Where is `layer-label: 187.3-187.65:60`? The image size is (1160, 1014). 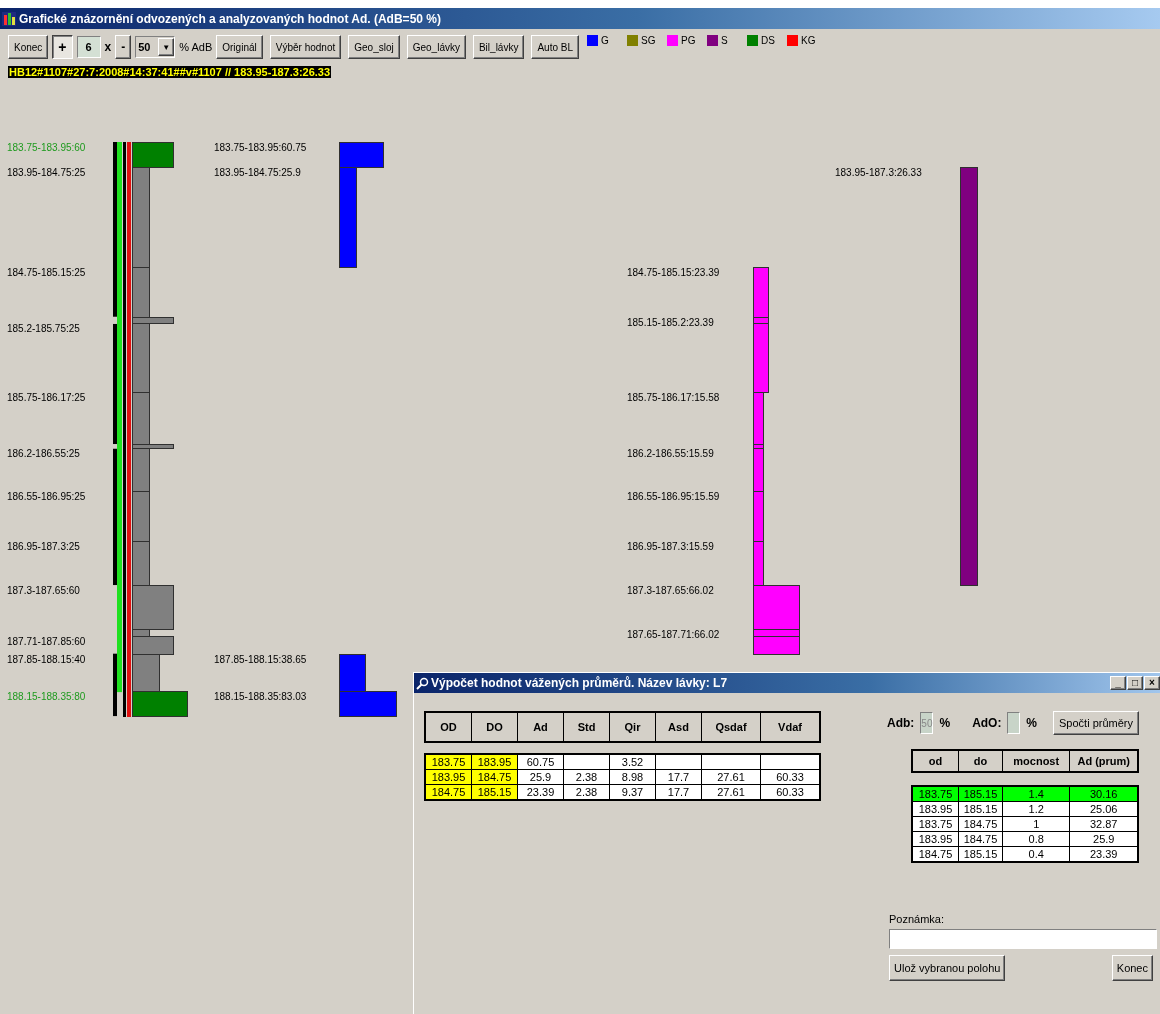
layer-label: 187.3-187.65:60 is located at coordinates (43, 591).